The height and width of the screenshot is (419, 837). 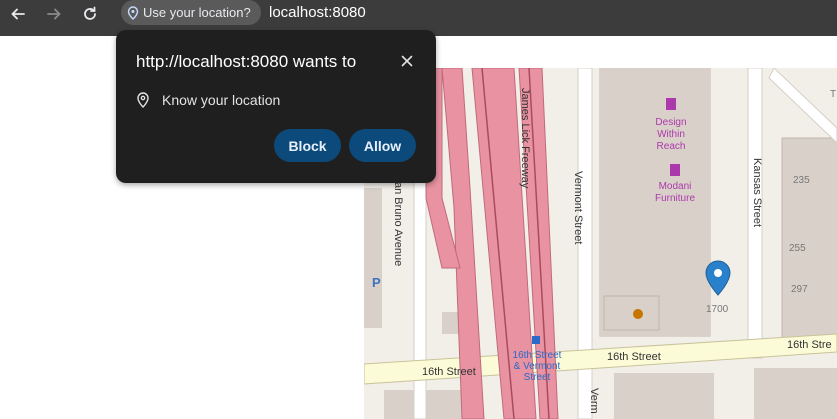 What do you see at coordinates (634, 357) in the screenshot?
I see `street-label-16th-mid: 16th Street` at bounding box center [634, 357].